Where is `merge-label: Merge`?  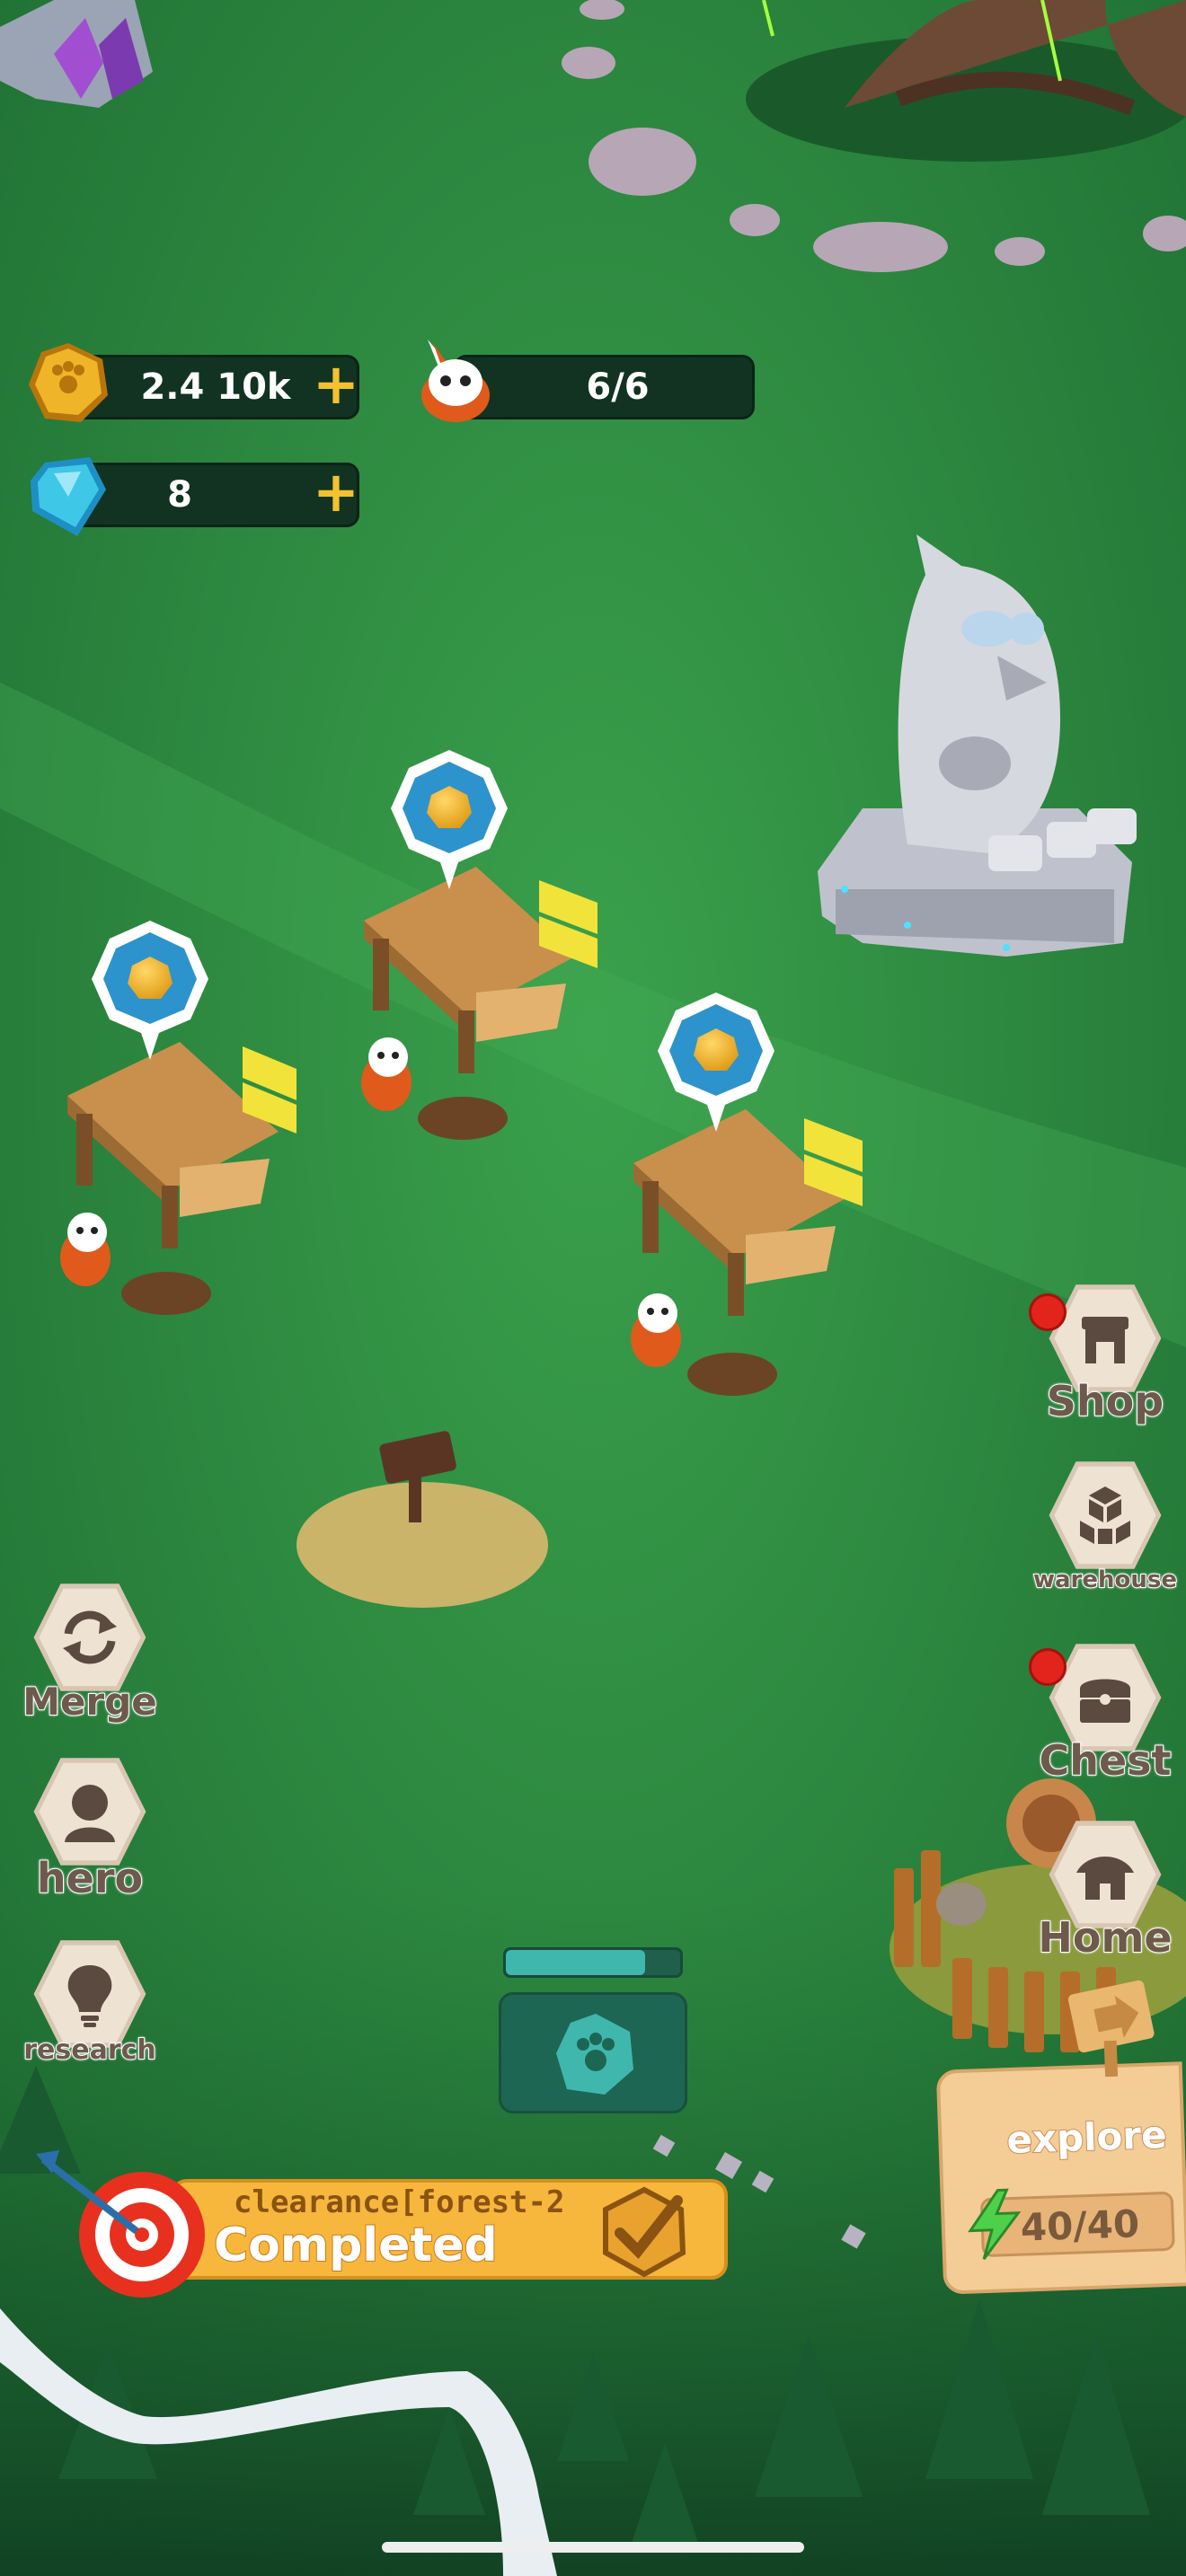 merge-label: Merge is located at coordinates (90, 1702).